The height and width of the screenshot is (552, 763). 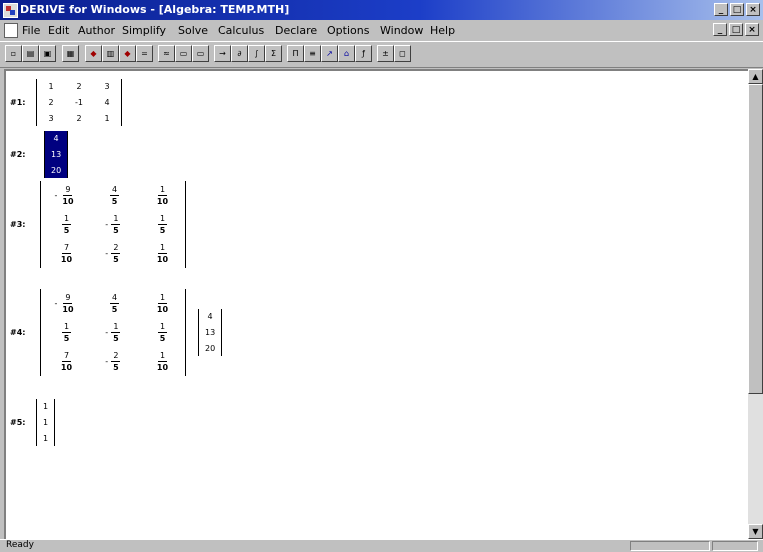 What do you see at coordinates (183, 53) in the screenshot?
I see `solve-icon: ▭` at bounding box center [183, 53].